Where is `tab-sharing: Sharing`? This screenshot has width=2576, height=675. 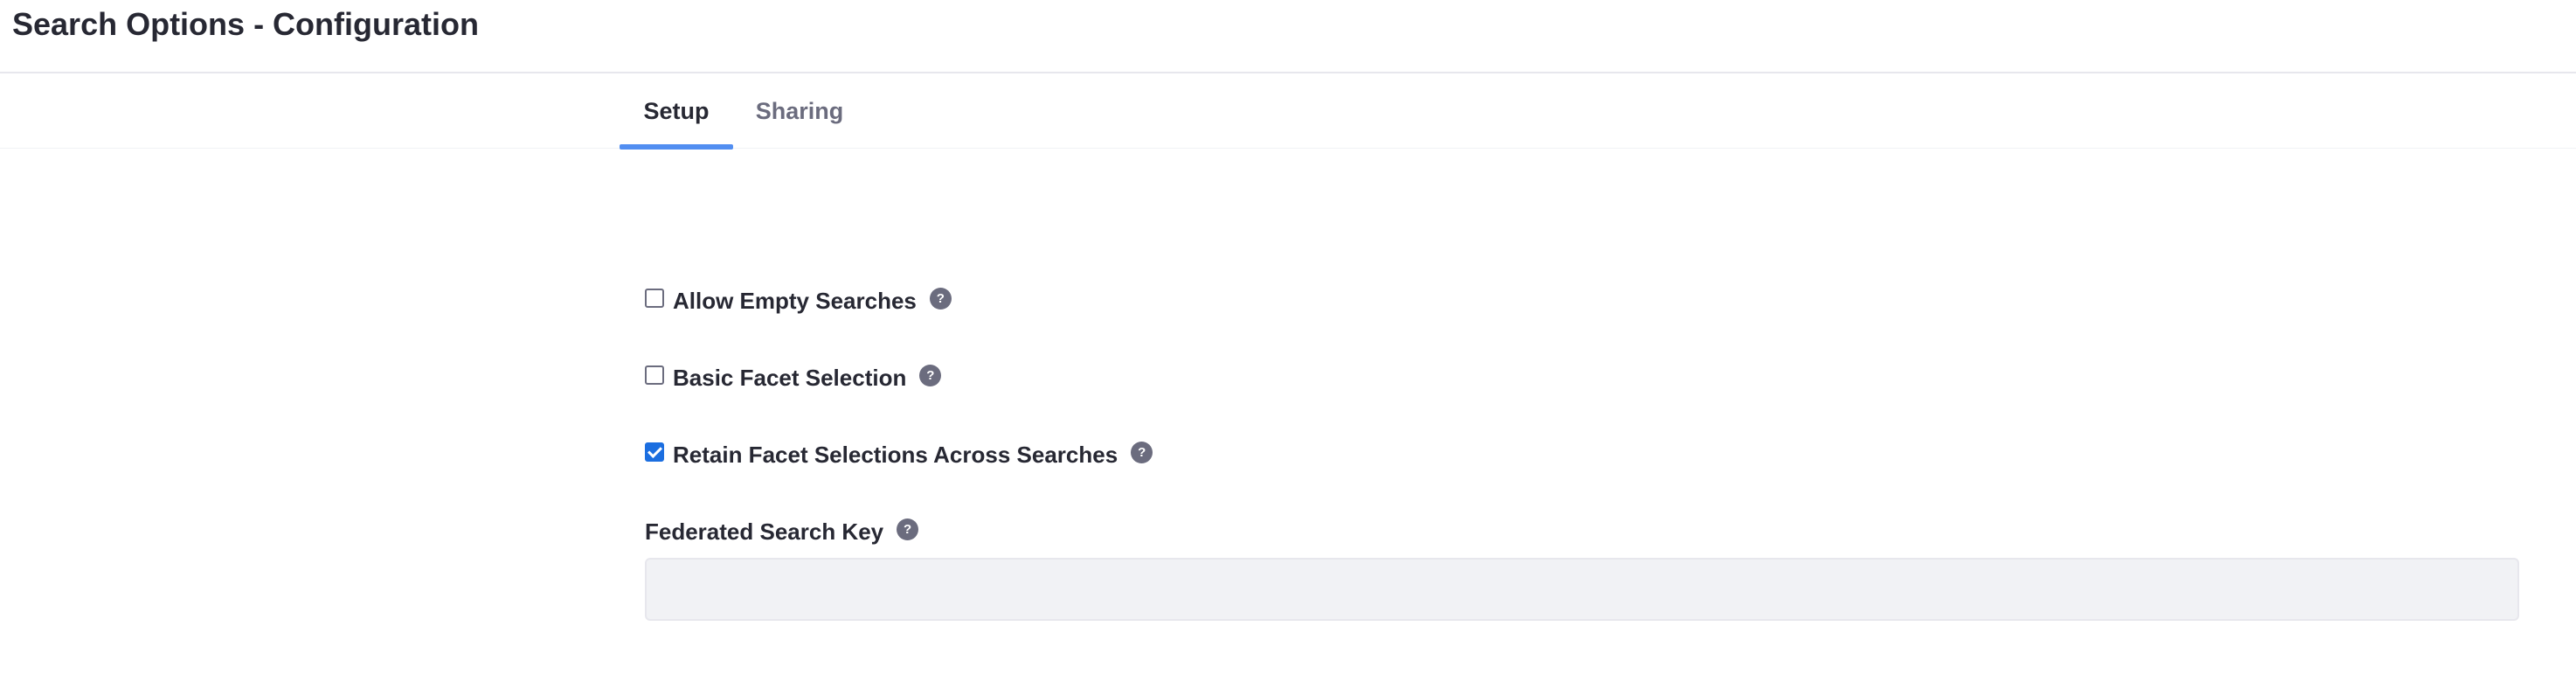 tab-sharing: Sharing is located at coordinates (799, 111).